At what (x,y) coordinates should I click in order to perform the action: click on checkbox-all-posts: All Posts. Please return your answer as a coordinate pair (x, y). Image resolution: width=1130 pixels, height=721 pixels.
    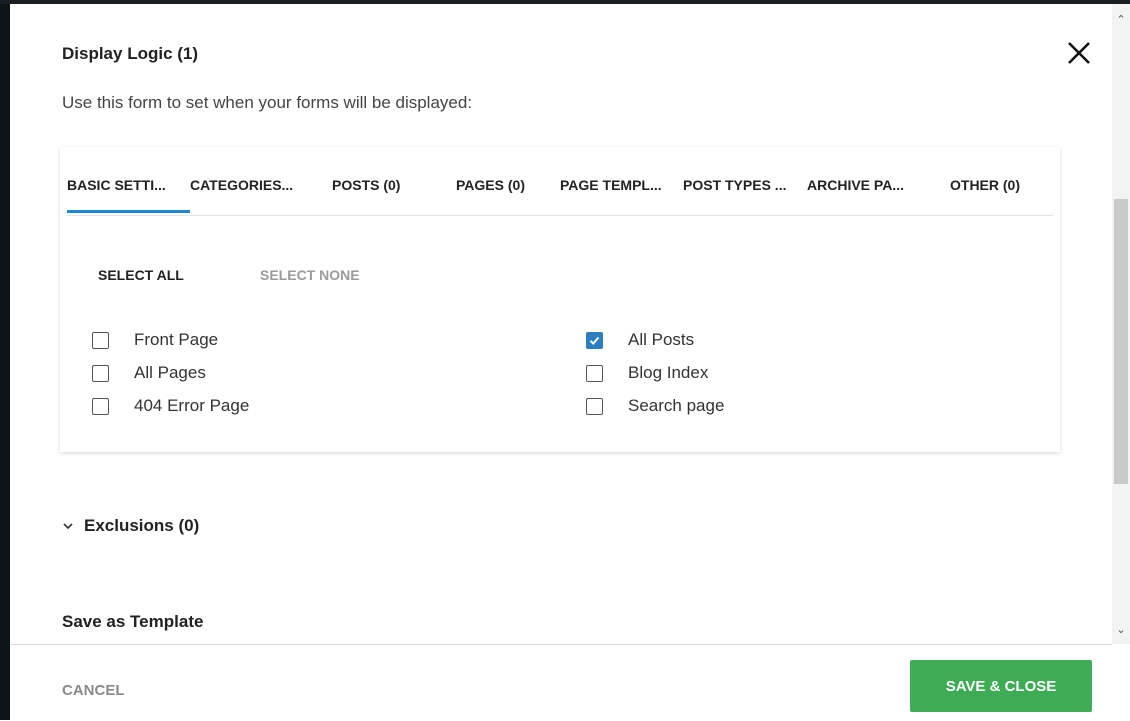
    Looking at the image, I should click on (640, 340).